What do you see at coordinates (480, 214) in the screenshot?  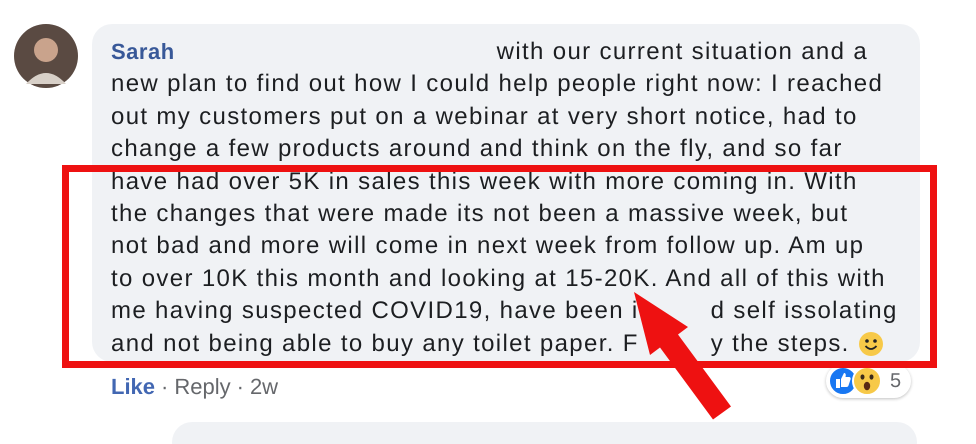 I see `comment-text: the changes that were made its not been a massive week, but` at bounding box center [480, 214].